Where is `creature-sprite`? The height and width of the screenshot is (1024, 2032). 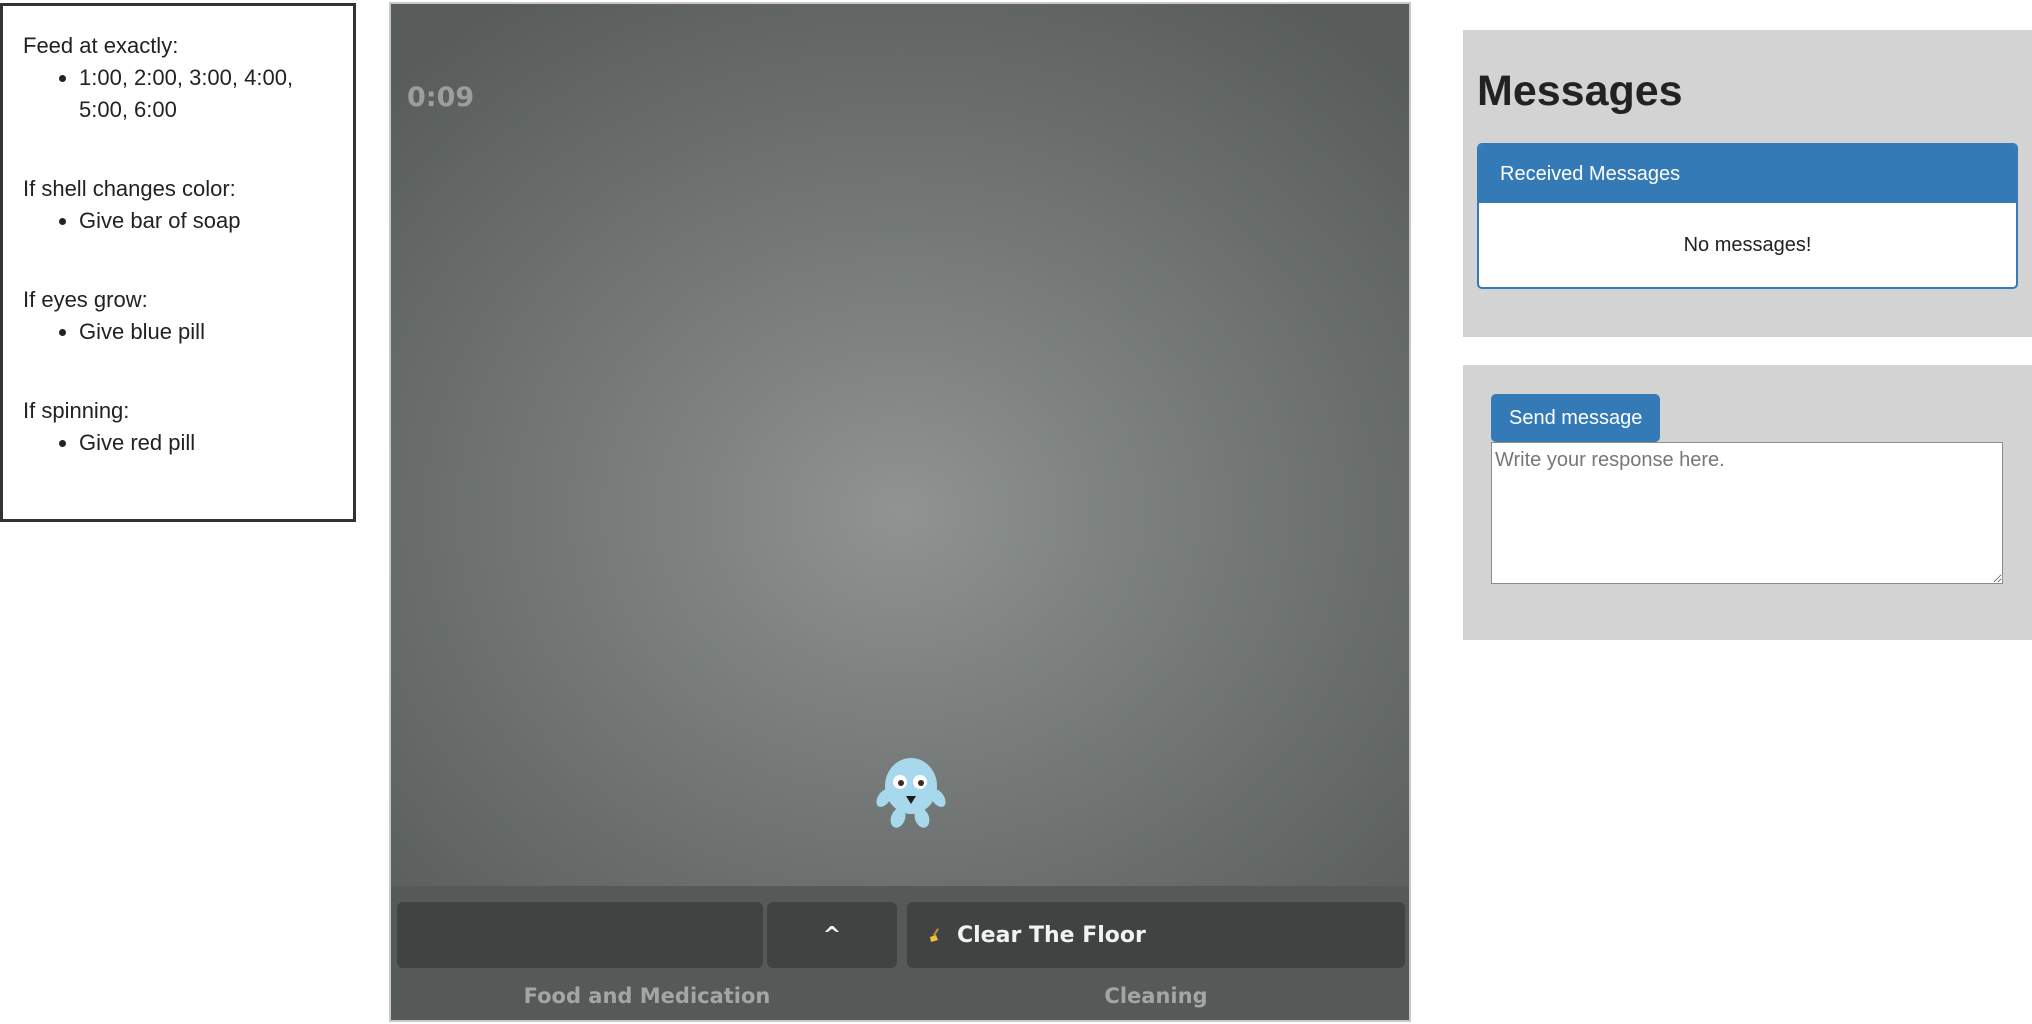
creature-sprite is located at coordinates (911, 792).